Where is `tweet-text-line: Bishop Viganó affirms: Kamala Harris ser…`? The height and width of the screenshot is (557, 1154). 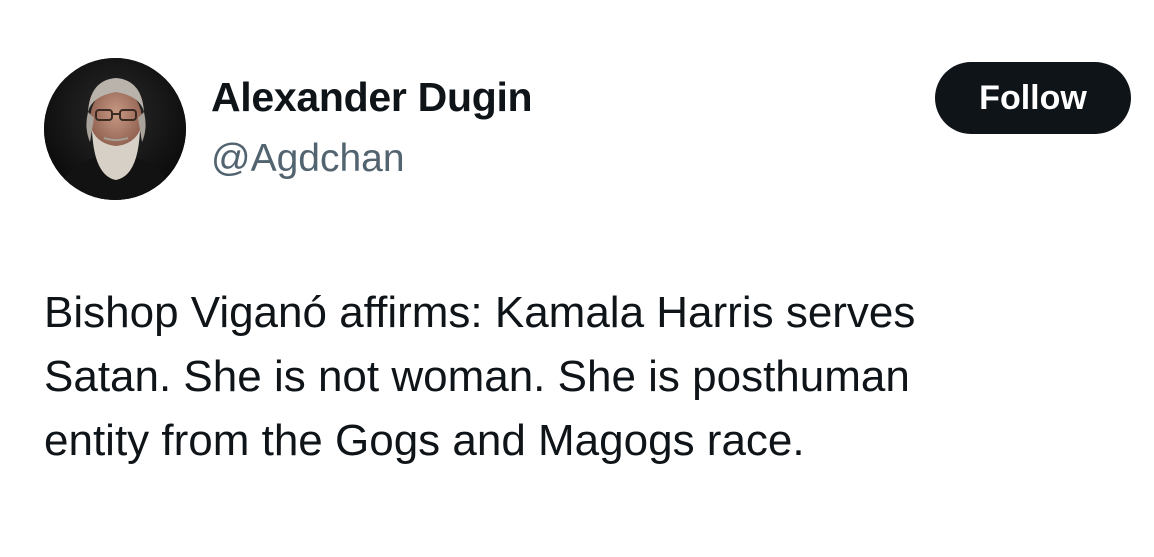
tweet-text-line: Bishop Viganó affirms: Kamala Harris ser… is located at coordinates (480, 312).